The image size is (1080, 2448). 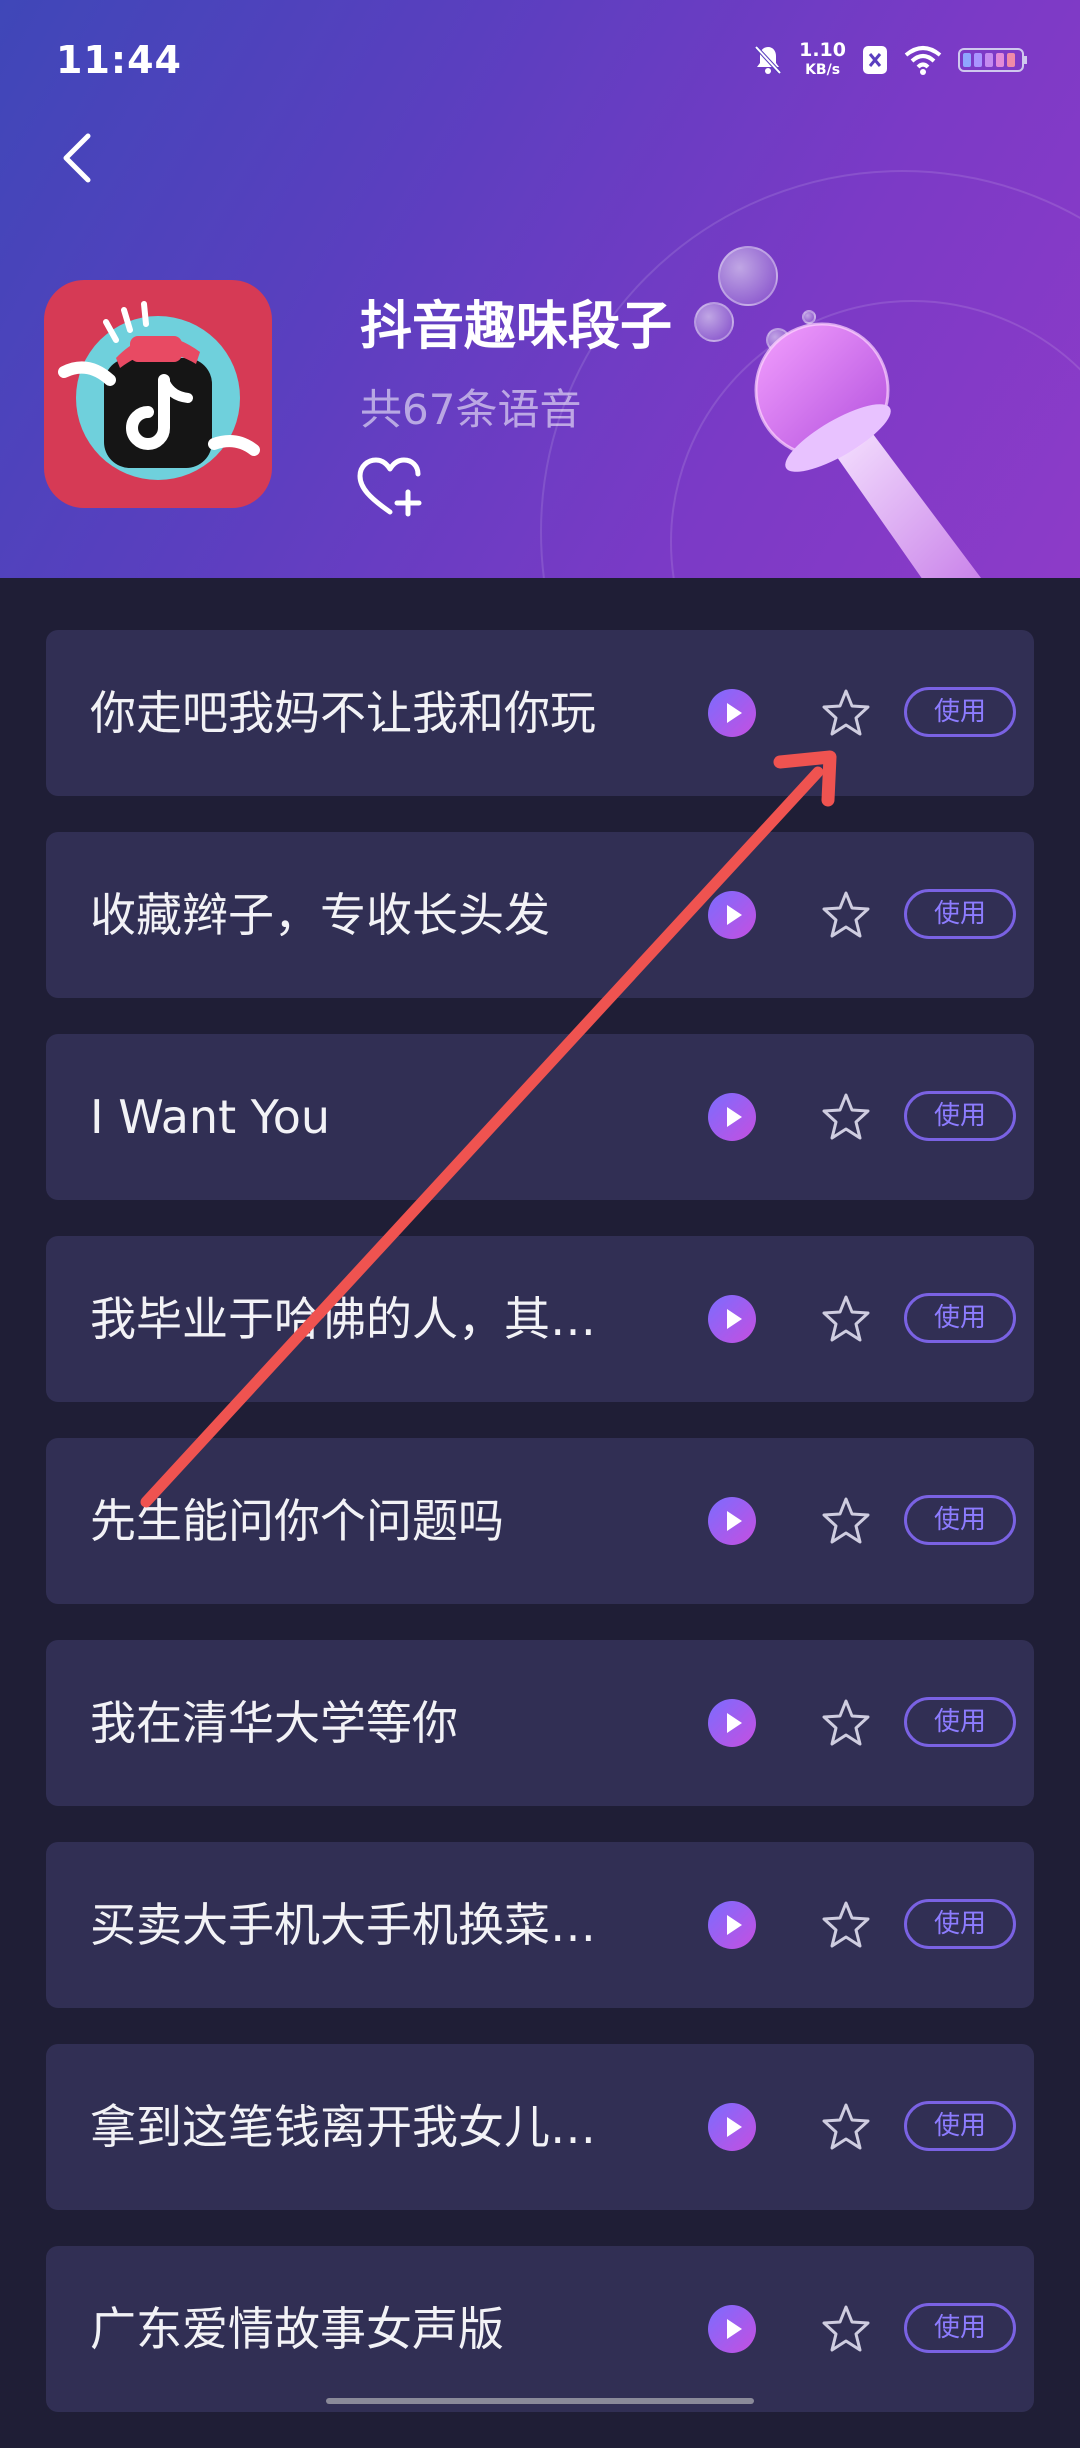 What do you see at coordinates (320, 915) in the screenshot?
I see `voice-title: 收藏辫子，专收长头发` at bounding box center [320, 915].